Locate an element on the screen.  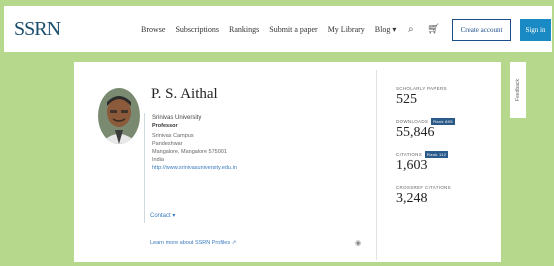
stat-value: 55,846 is located at coordinates (415, 132).